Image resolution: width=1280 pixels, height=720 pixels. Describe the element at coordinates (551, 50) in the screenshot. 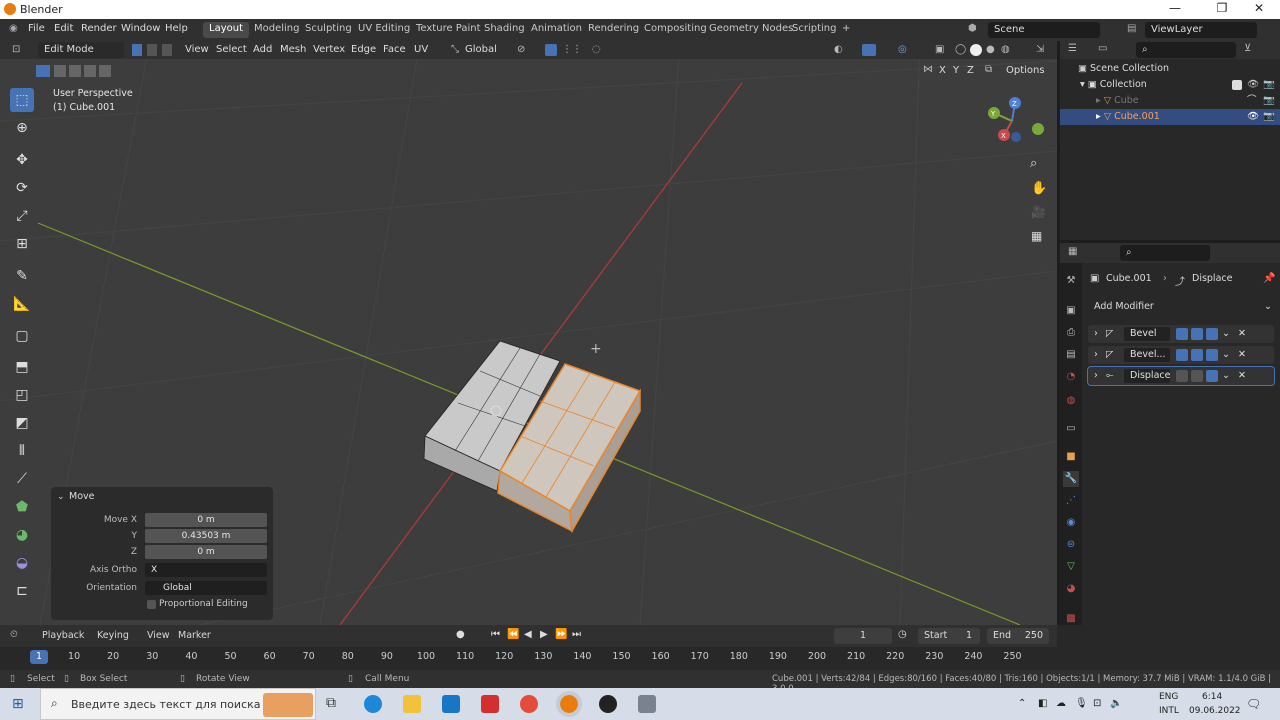

I see `snap-icon` at that location.